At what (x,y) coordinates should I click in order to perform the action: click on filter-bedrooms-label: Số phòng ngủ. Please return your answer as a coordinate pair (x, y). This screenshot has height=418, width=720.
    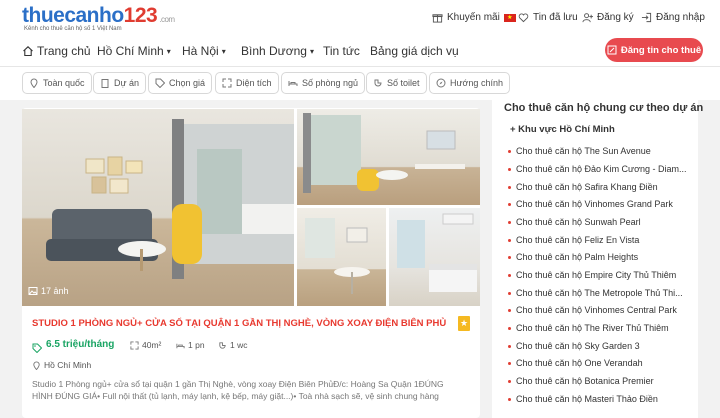
    Looking at the image, I should click on (330, 83).